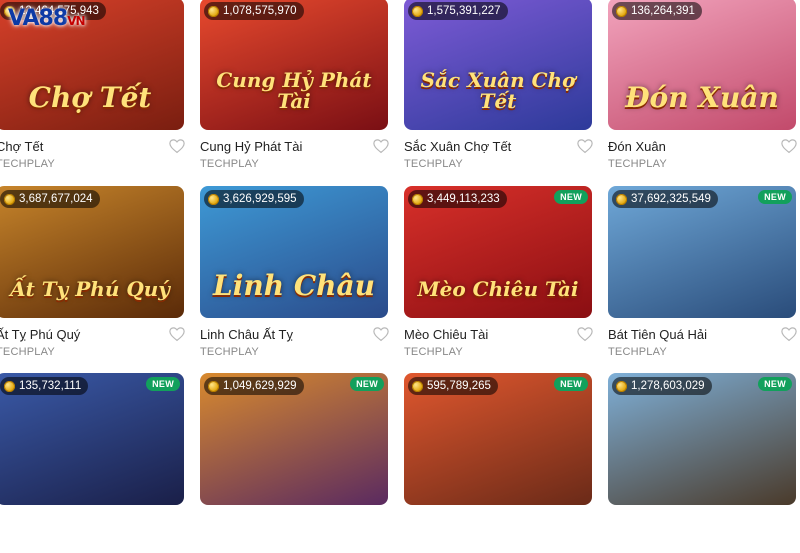  Describe the element at coordinates (76, 21) in the screenshot. I see `site-logo-suffix: VN` at that location.